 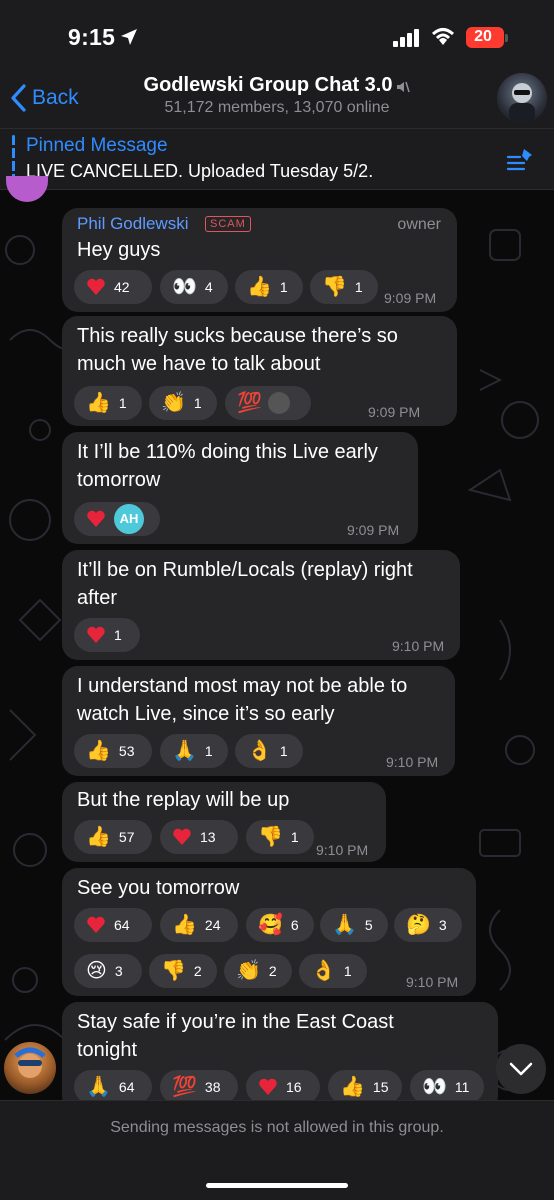 I want to click on reaction-heart: 64, so click(x=113, y=925).